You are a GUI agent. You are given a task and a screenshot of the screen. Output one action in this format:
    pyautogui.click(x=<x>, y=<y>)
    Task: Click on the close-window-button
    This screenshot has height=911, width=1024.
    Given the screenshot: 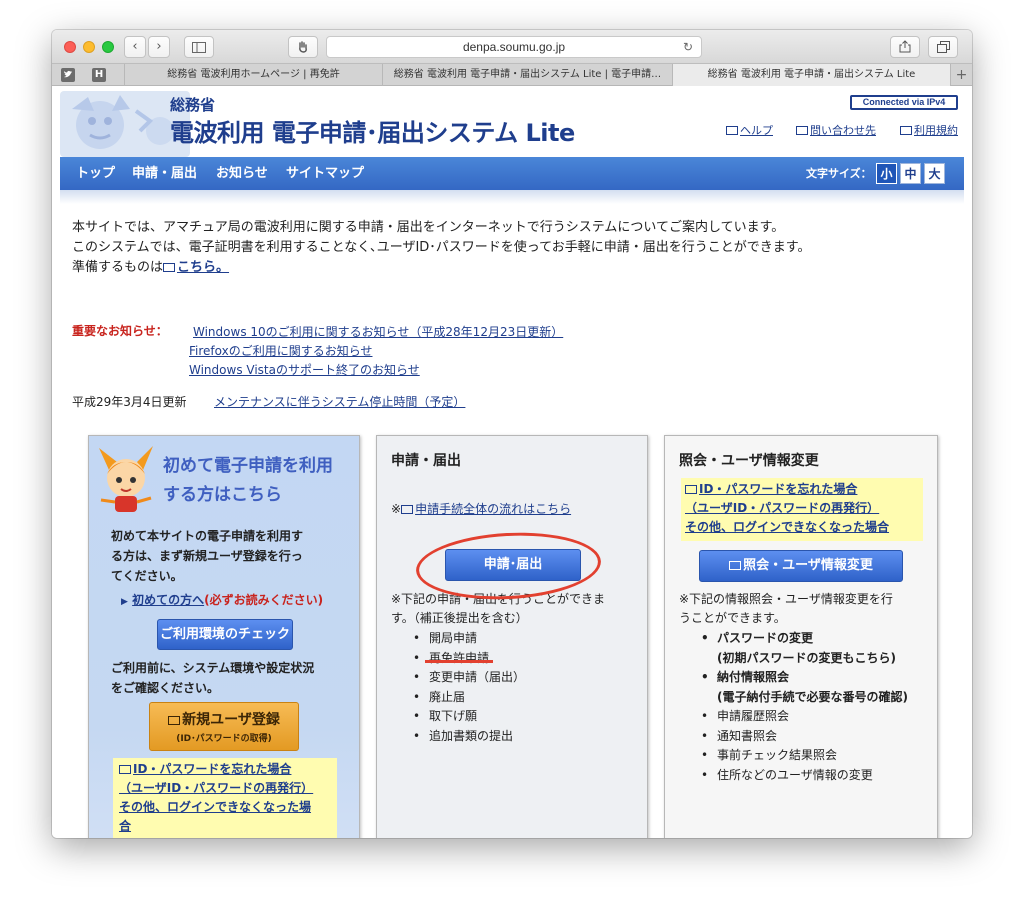 What is the action you would take?
    pyautogui.click(x=70, y=47)
    